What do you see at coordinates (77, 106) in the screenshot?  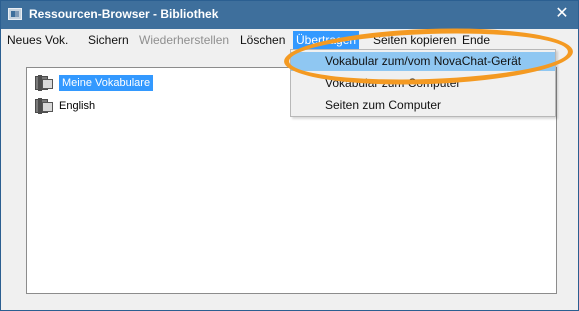 I see `library-item-label: English` at bounding box center [77, 106].